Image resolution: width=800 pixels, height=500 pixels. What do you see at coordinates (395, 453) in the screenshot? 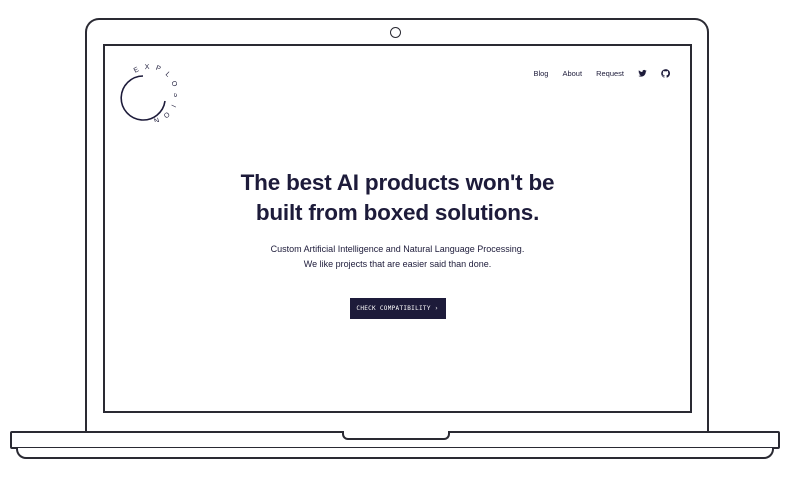
I see `laptop-base-bottom` at bounding box center [395, 453].